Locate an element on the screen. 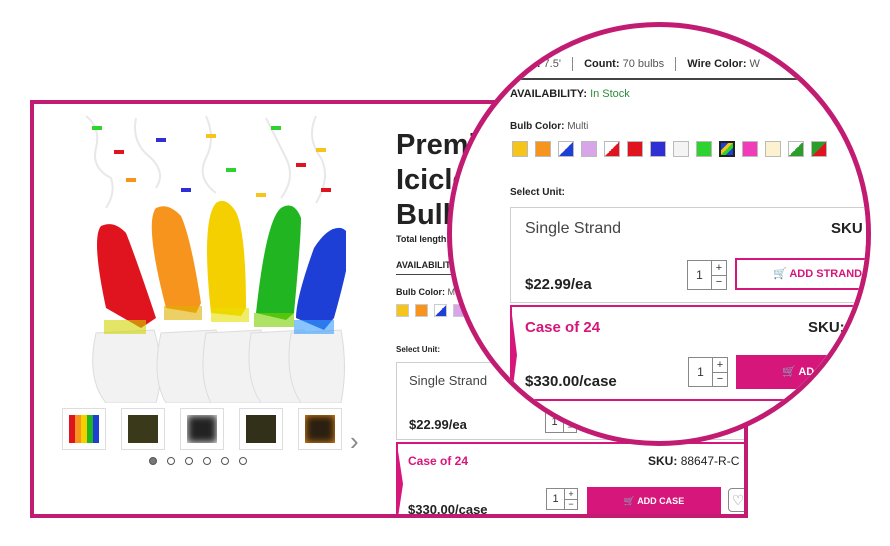  spec-row: ngth: 7.5' Count: 70 bulbs Wire Color: W is located at coordinates (636, 64).